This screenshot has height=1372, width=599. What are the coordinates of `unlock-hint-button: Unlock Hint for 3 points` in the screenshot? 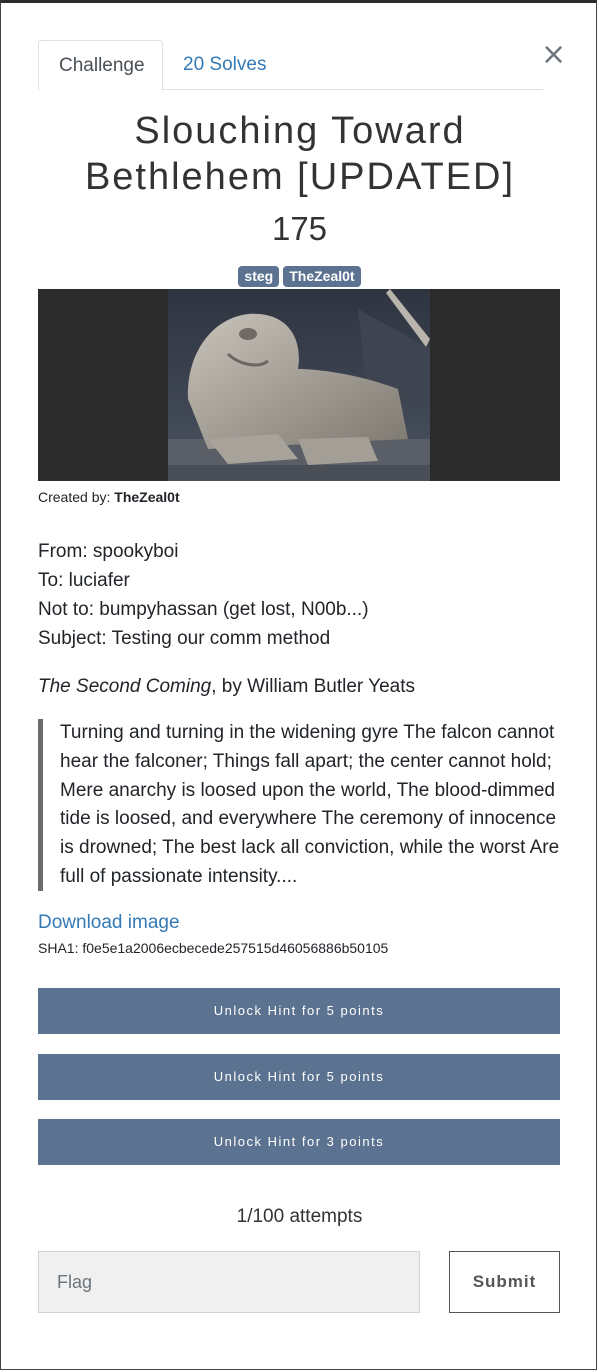 It's located at (299, 1142).